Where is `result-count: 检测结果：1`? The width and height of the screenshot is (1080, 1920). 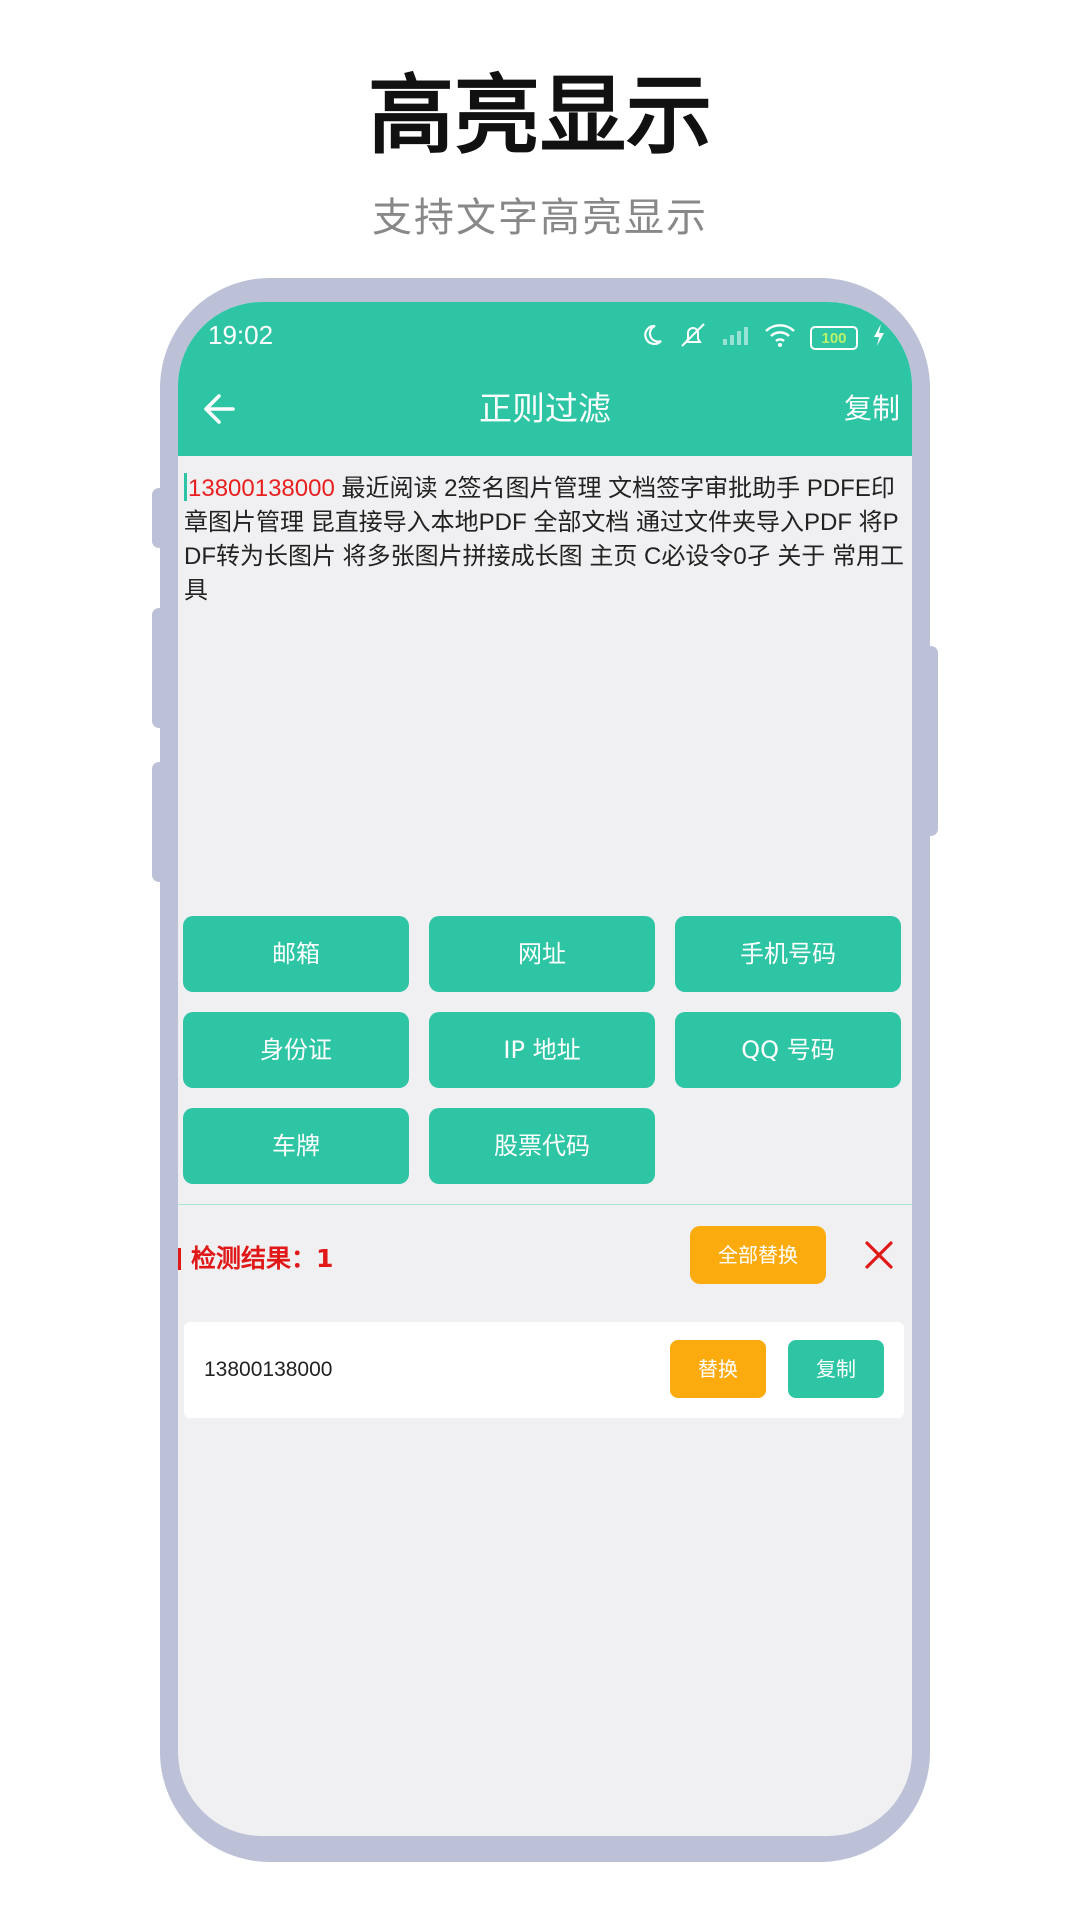 result-count: 检测结果：1 is located at coordinates (255, 1259).